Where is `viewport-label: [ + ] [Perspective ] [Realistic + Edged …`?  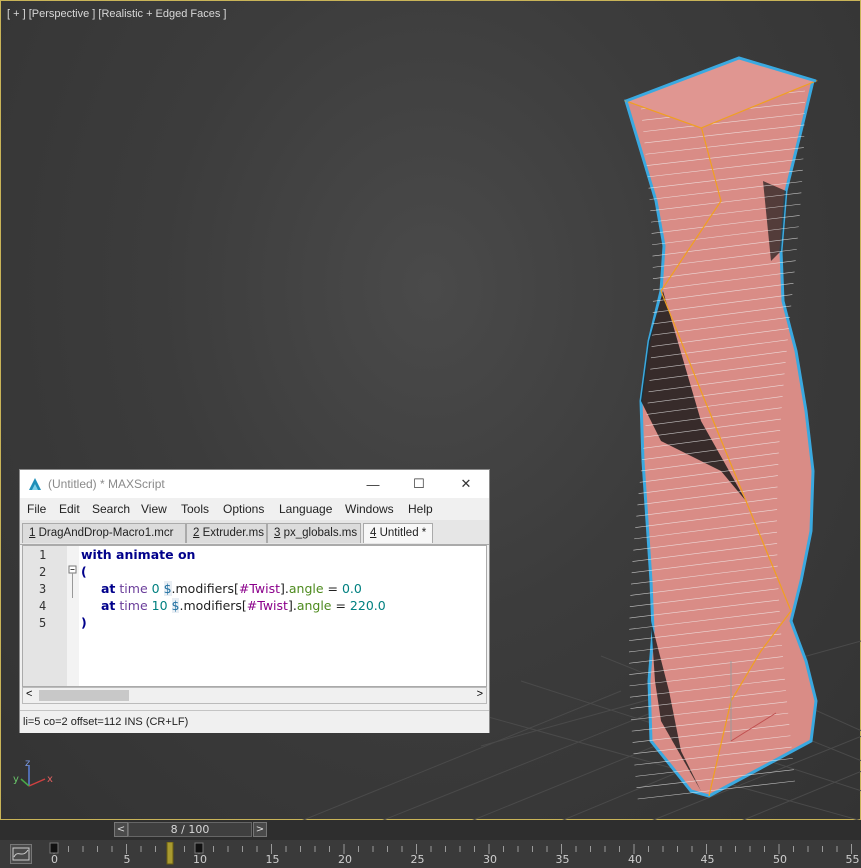 viewport-label: [ + ] [Perspective ] [Realistic + Edged … is located at coordinates (117, 14).